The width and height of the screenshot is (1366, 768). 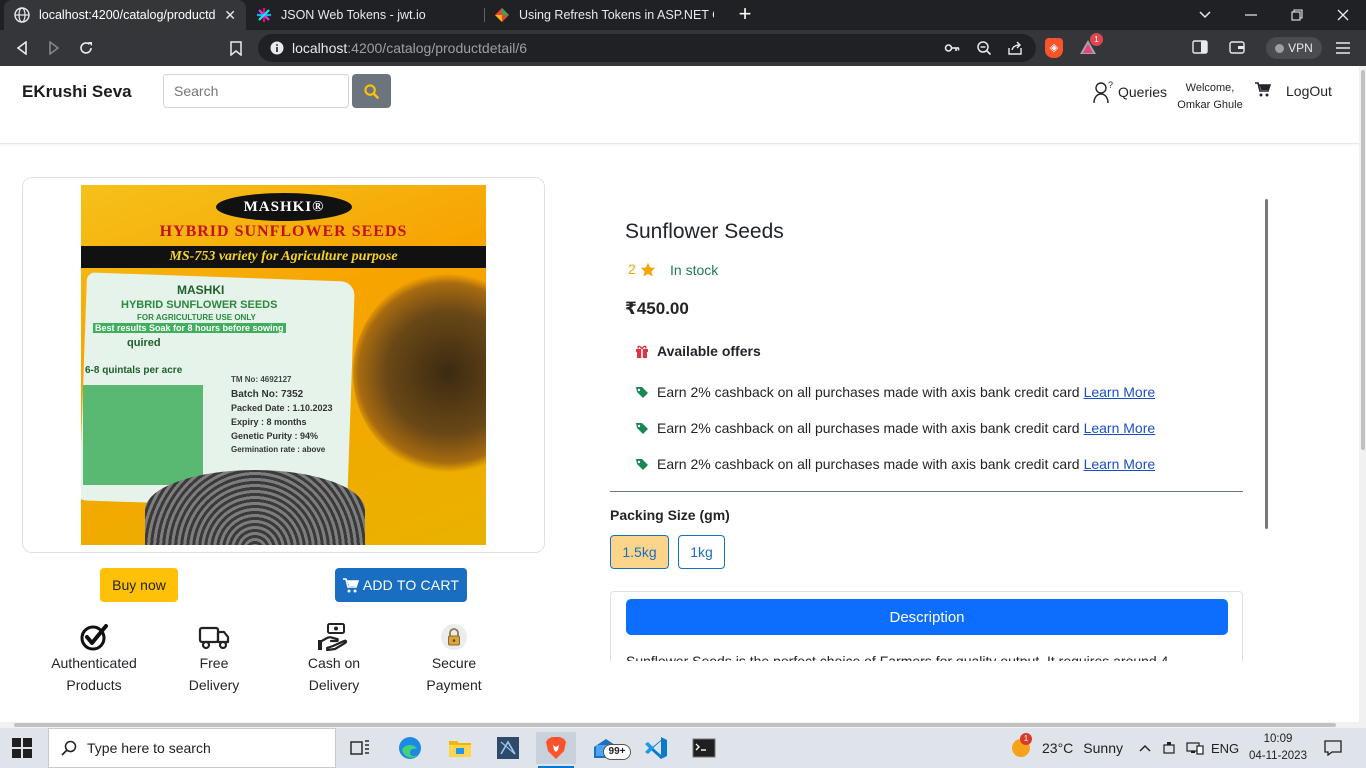 I want to click on image-variety-text: MS-753 variety for Agriculture purpose, so click(x=283, y=257).